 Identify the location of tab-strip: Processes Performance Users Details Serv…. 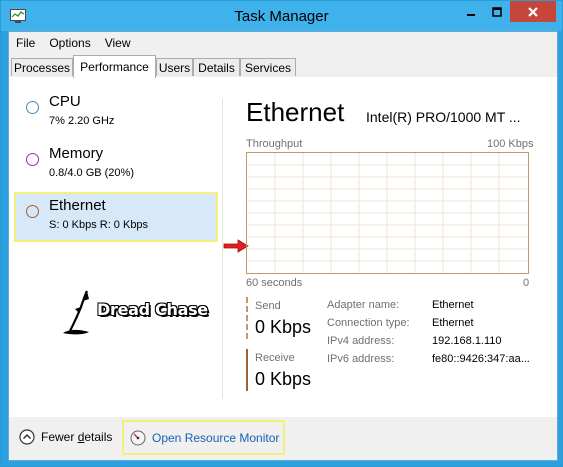
(283, 66).